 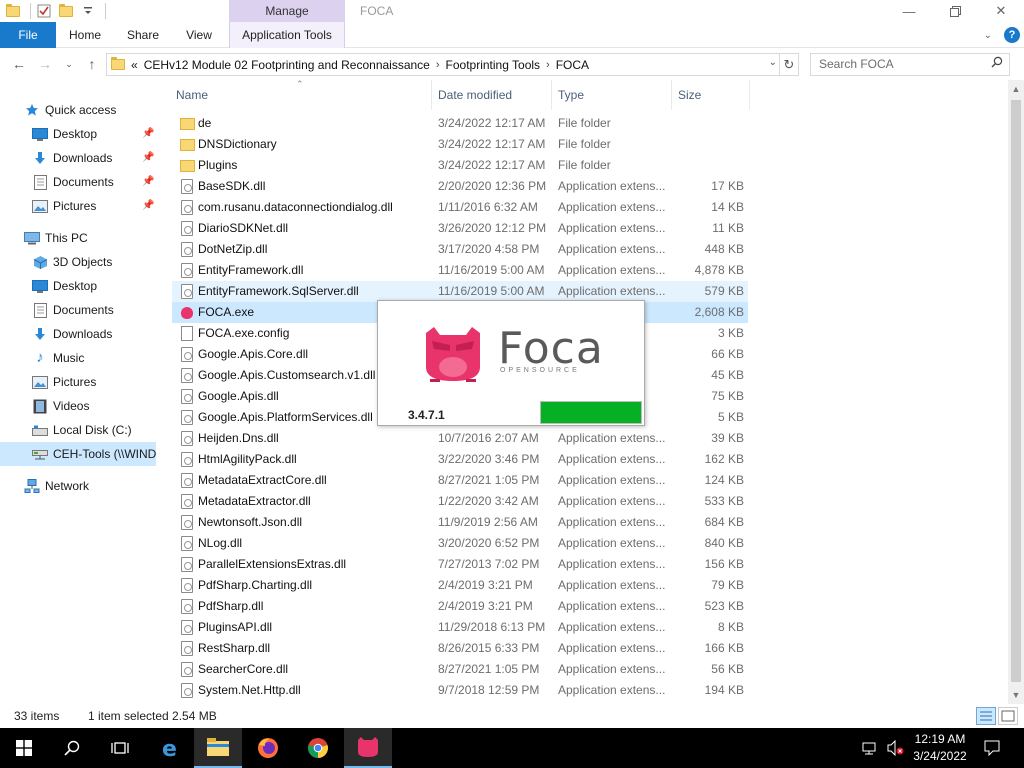 What do you see at coordinates (895, 748) in the screenshot?
I see `volume-muted-icon` at bounding box center [895, 748].